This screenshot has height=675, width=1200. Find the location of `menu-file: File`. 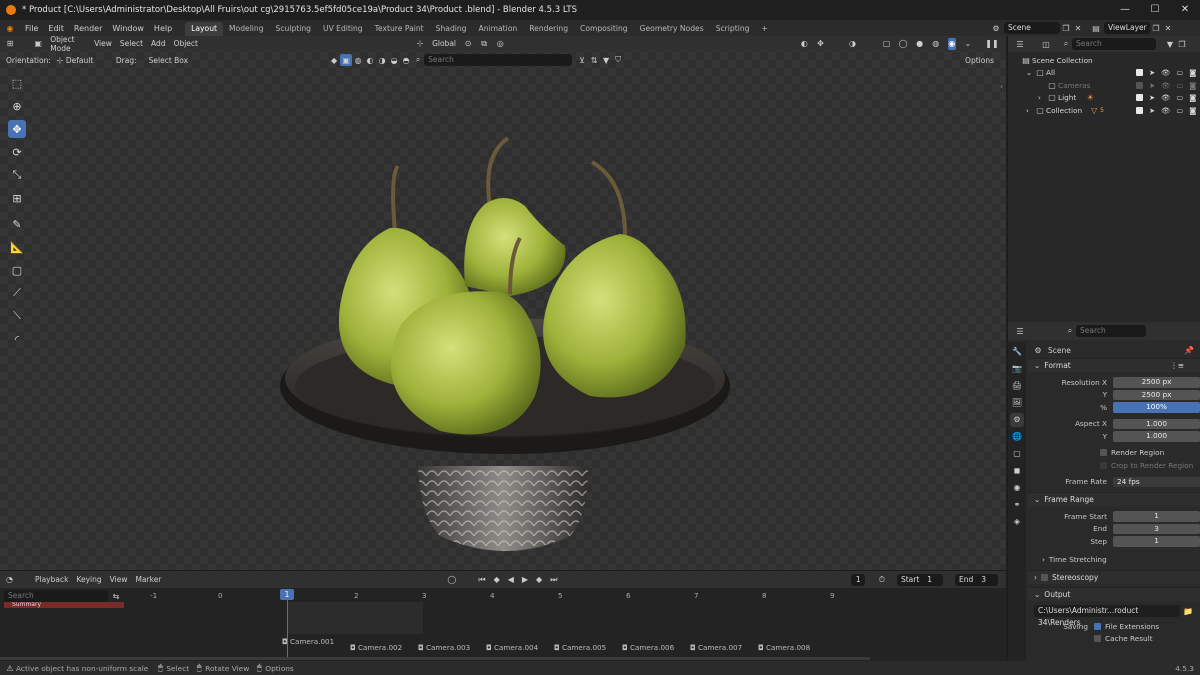

menu-file: File is located at coordinates (31, 28).